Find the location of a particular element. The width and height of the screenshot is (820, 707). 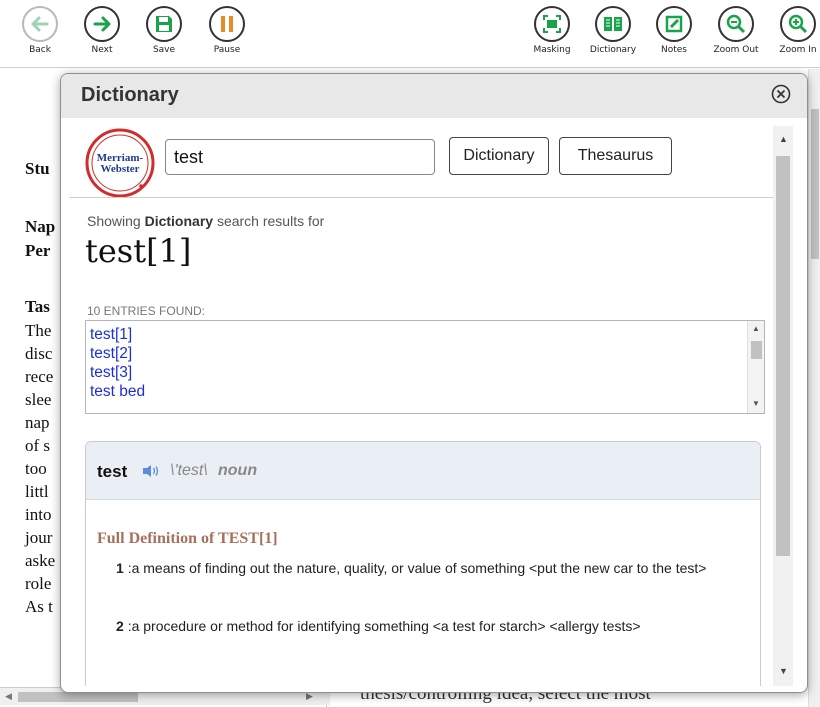

dictionary-label: Dictionary is located at coordinates (613, 50).